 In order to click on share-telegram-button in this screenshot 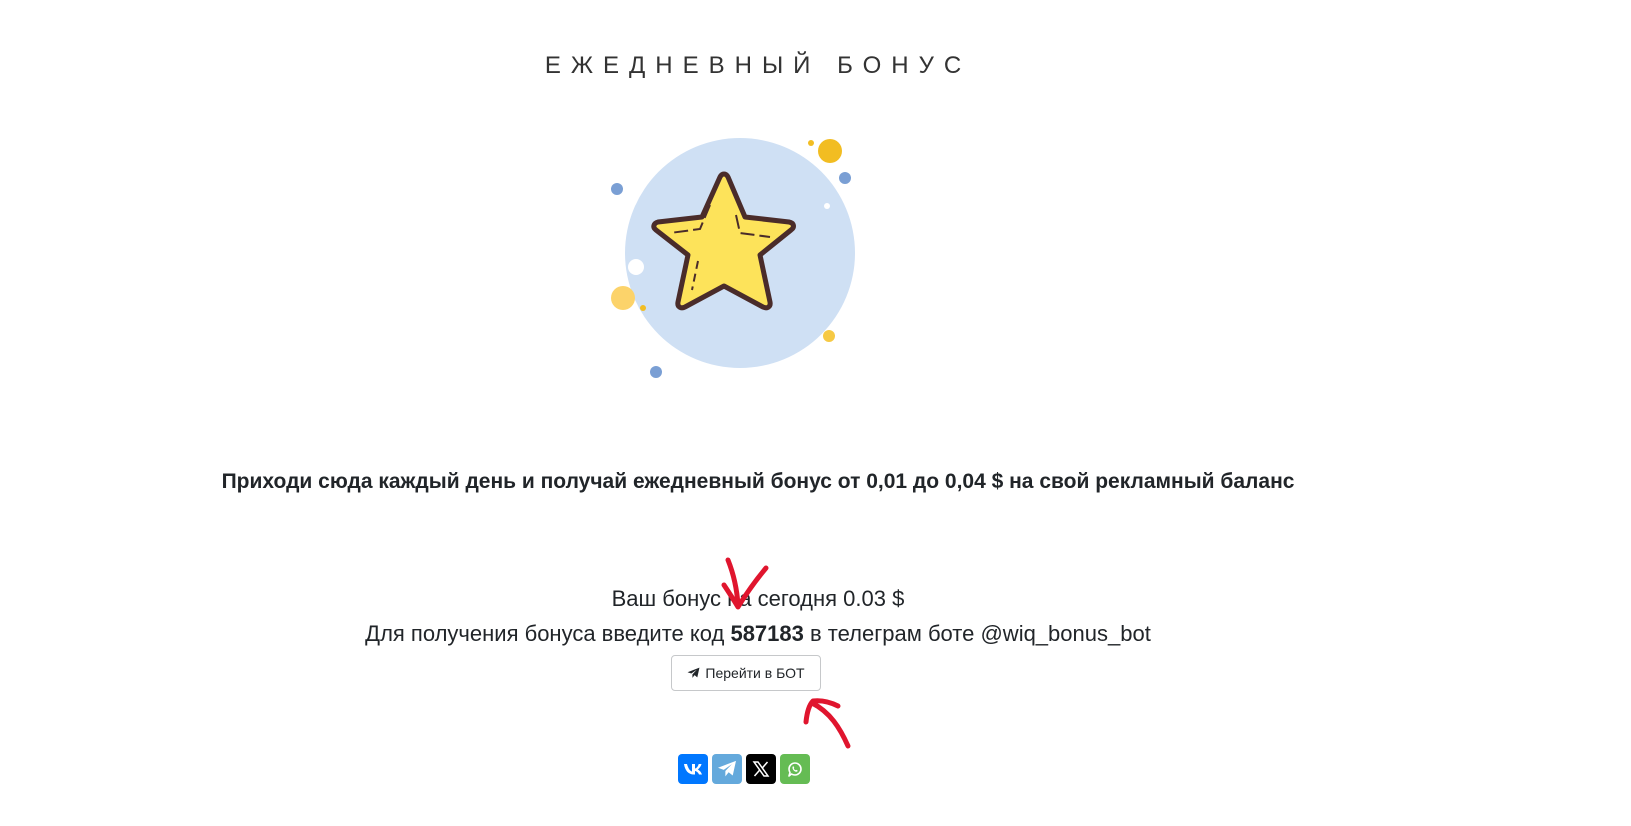, I will do `click(727, 769)`.